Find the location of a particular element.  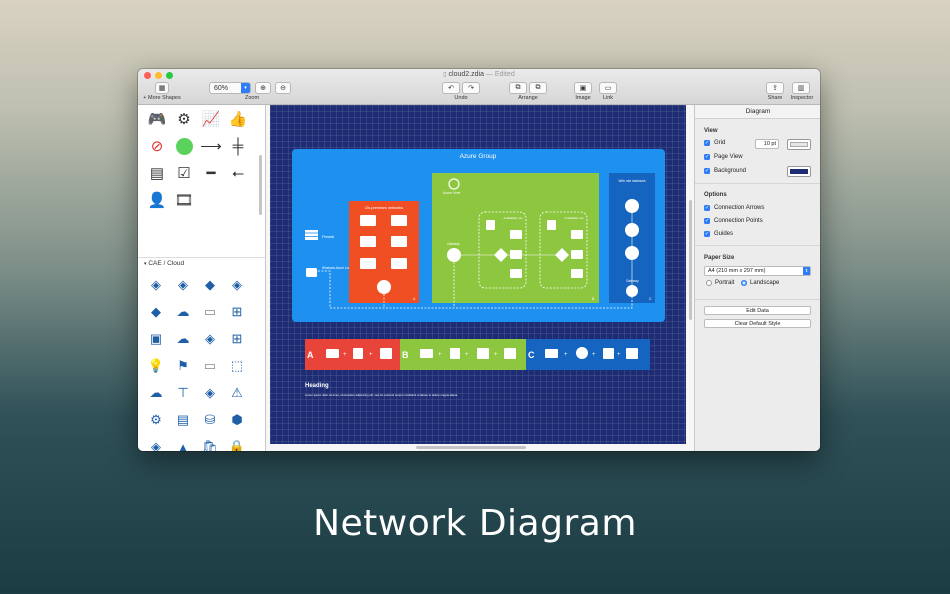

speech-bubble-icon is located at coordinates (184, 146).